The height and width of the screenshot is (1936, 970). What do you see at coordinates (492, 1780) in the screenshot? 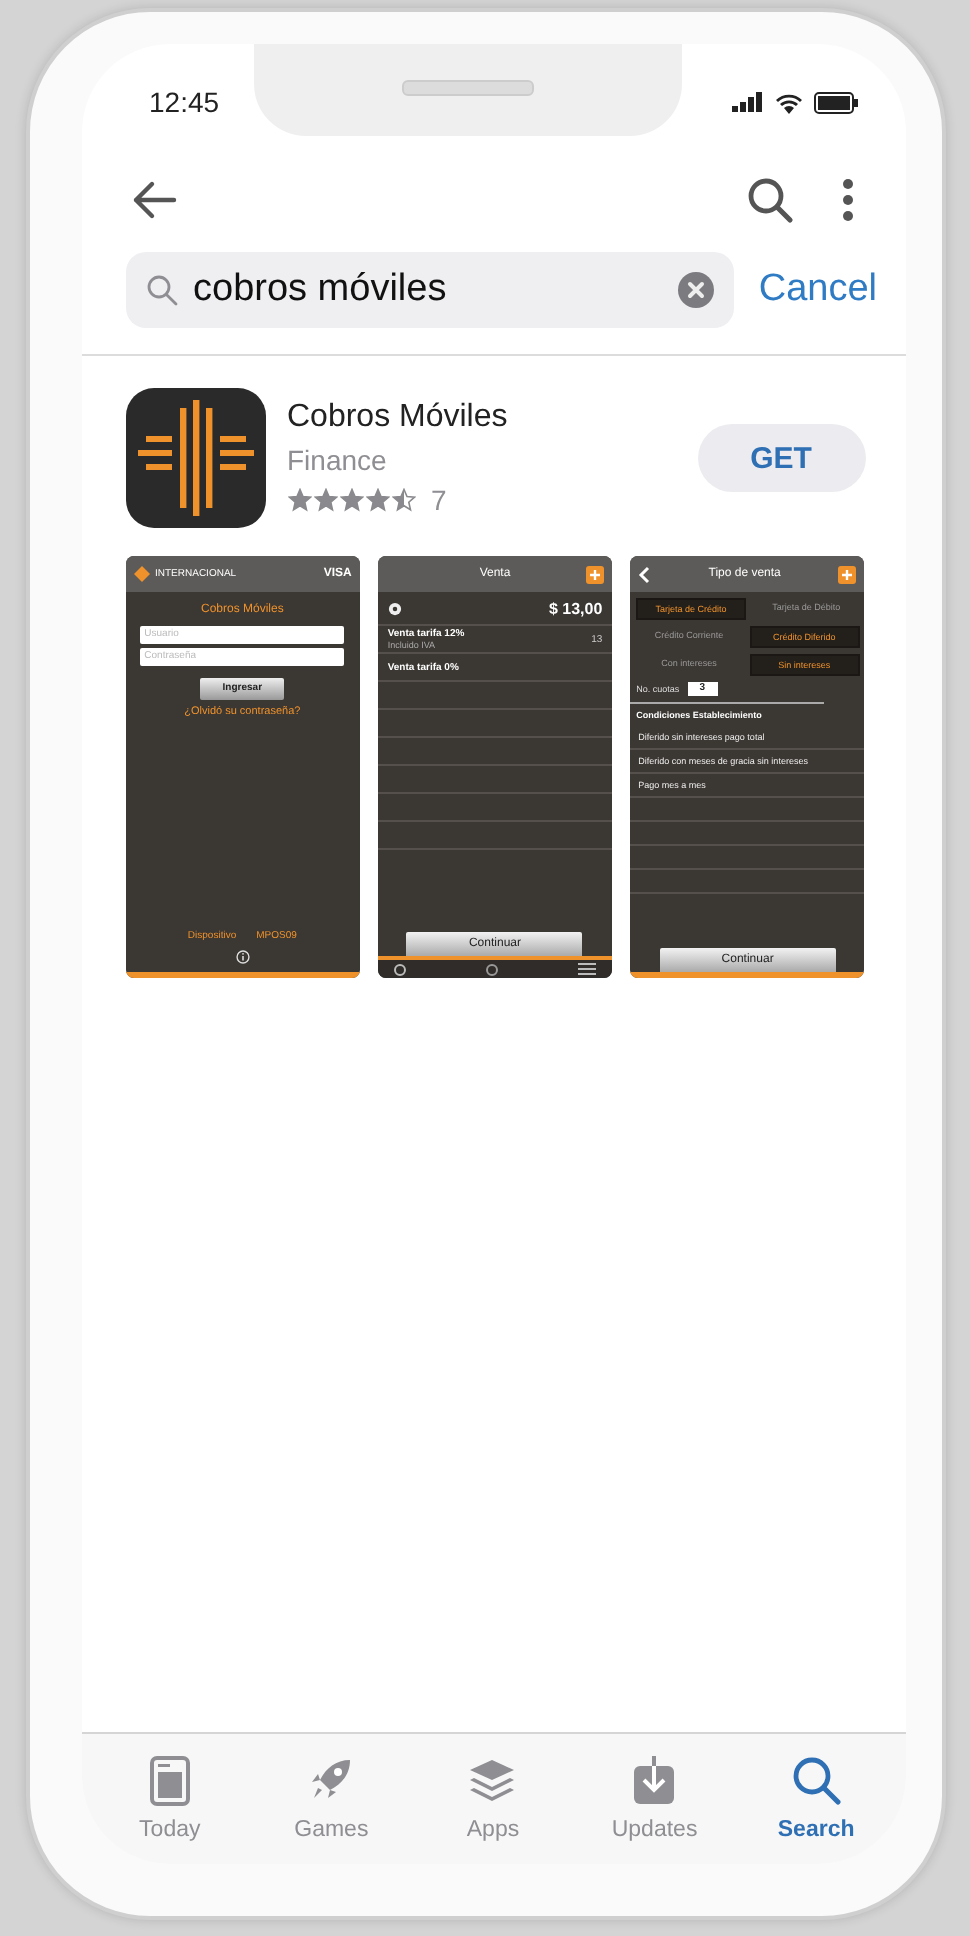
I see `layers-icon` at bounding box center [492, 1780].